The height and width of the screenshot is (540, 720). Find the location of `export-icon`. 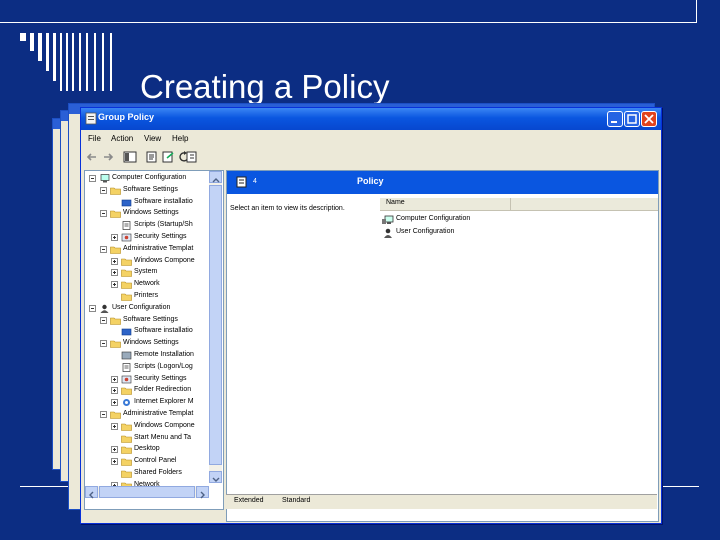

export-icon is located at coordinates (168, 157).